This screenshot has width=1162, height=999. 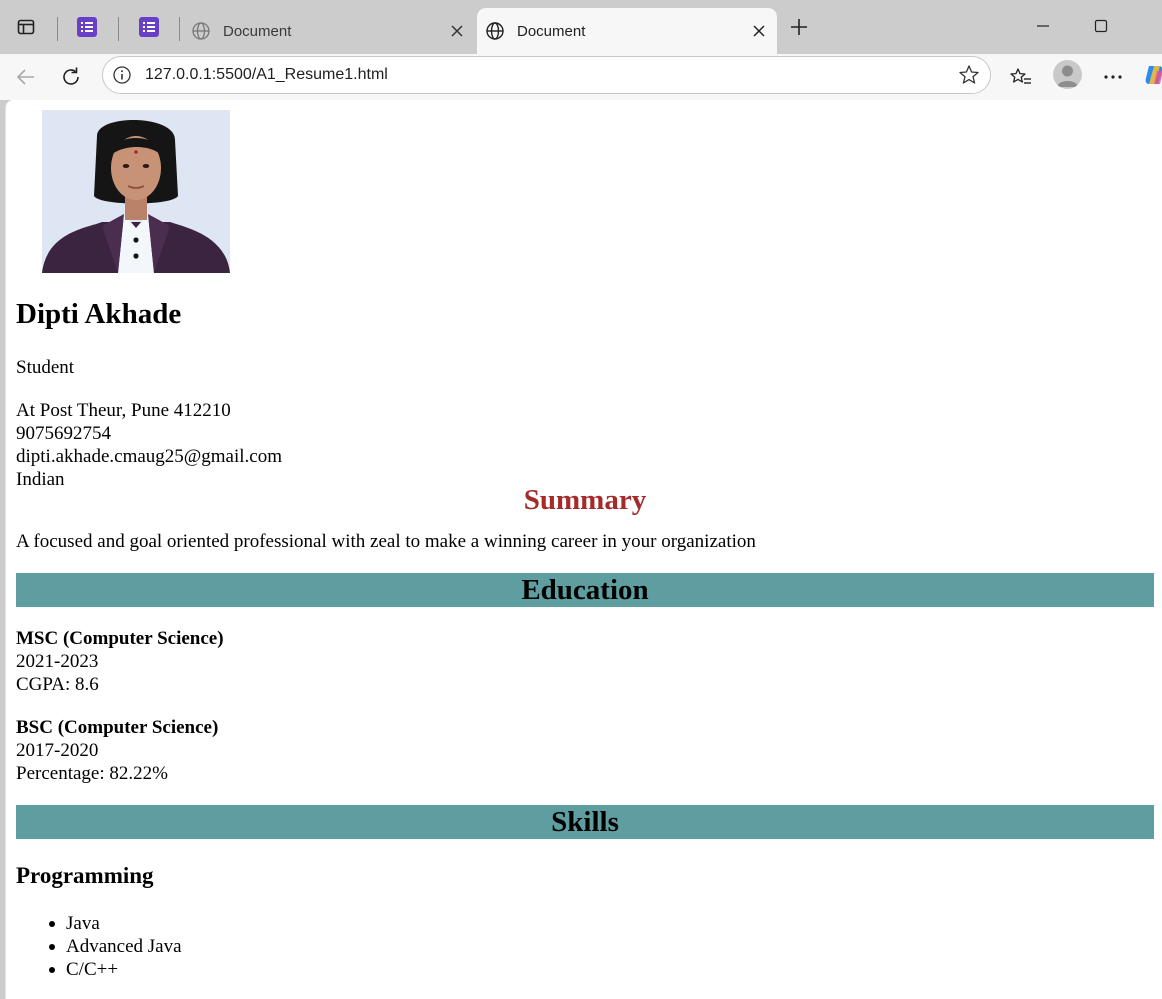 What do you see at coordinates (63, 433) in the screenshot?
I see `contact-phone: 9075692754` at bounding box center [63, 433].